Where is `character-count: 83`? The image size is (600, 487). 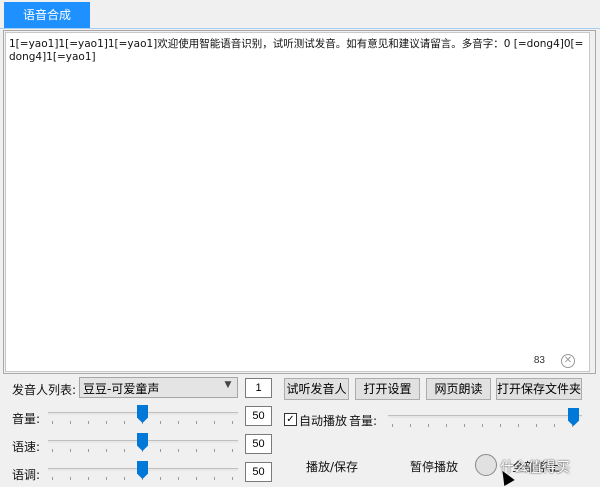
character-count: 83 is located at coordinates (539, 360).